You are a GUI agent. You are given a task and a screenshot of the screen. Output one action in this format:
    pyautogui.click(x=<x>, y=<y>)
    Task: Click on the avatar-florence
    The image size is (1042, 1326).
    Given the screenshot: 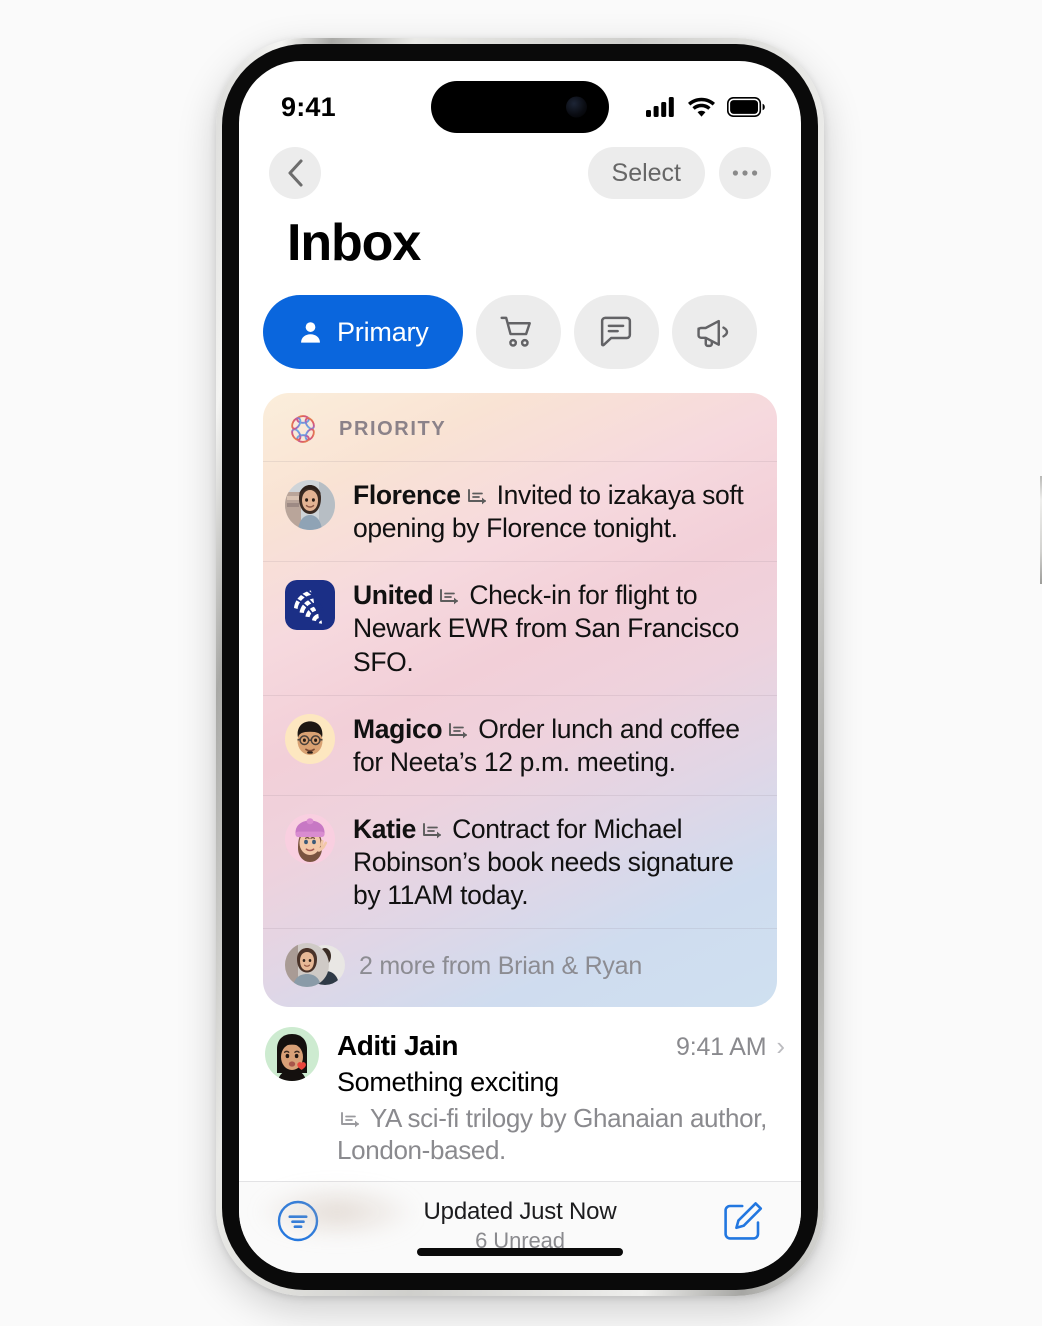 What is the action you would take?
    pyautogui.click(x=310, y=505)
    